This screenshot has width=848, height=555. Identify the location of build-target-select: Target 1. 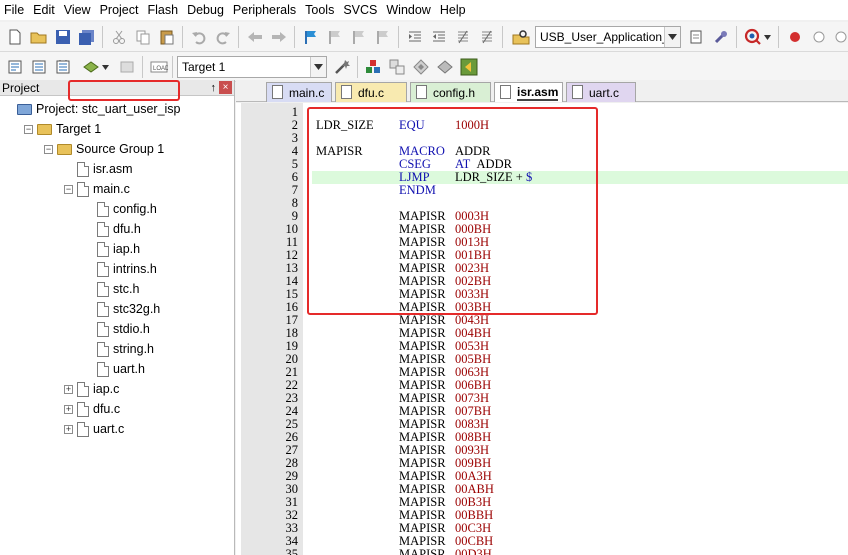
(252, 67).